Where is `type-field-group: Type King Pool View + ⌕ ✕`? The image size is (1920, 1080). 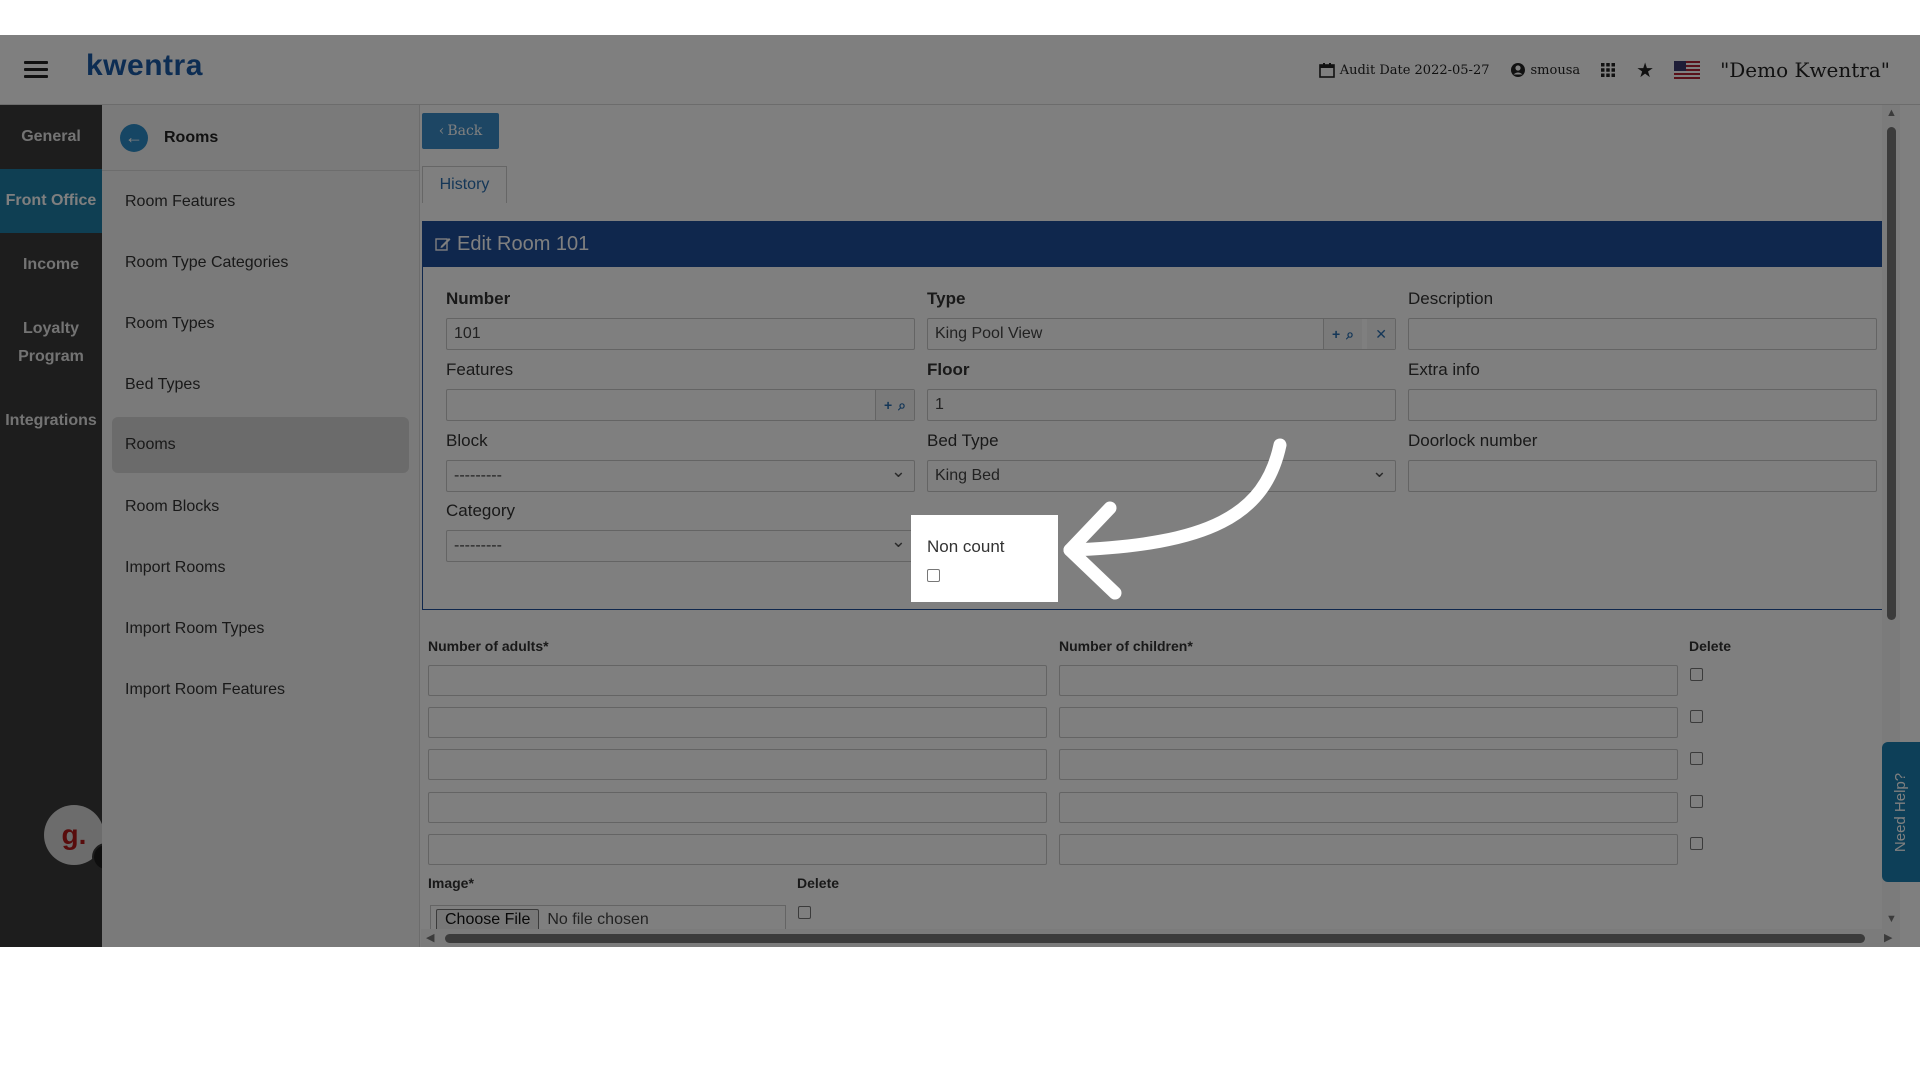
type-field-group: Type King Pool View + ⌕ ✕ is located at coordinates (1161, 319).